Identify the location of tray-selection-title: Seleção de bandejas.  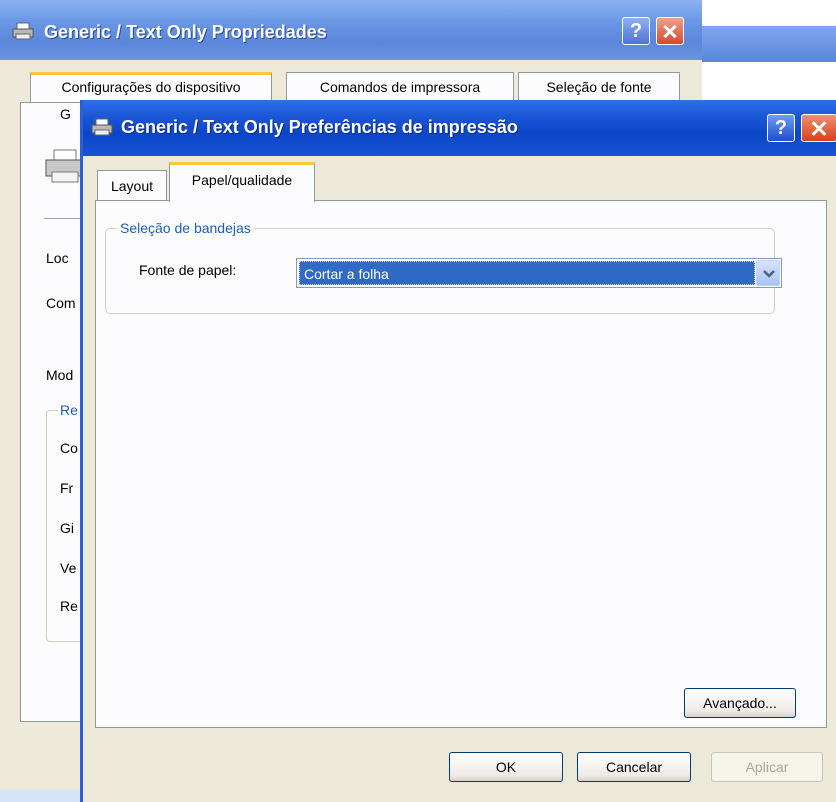
(185, 228).